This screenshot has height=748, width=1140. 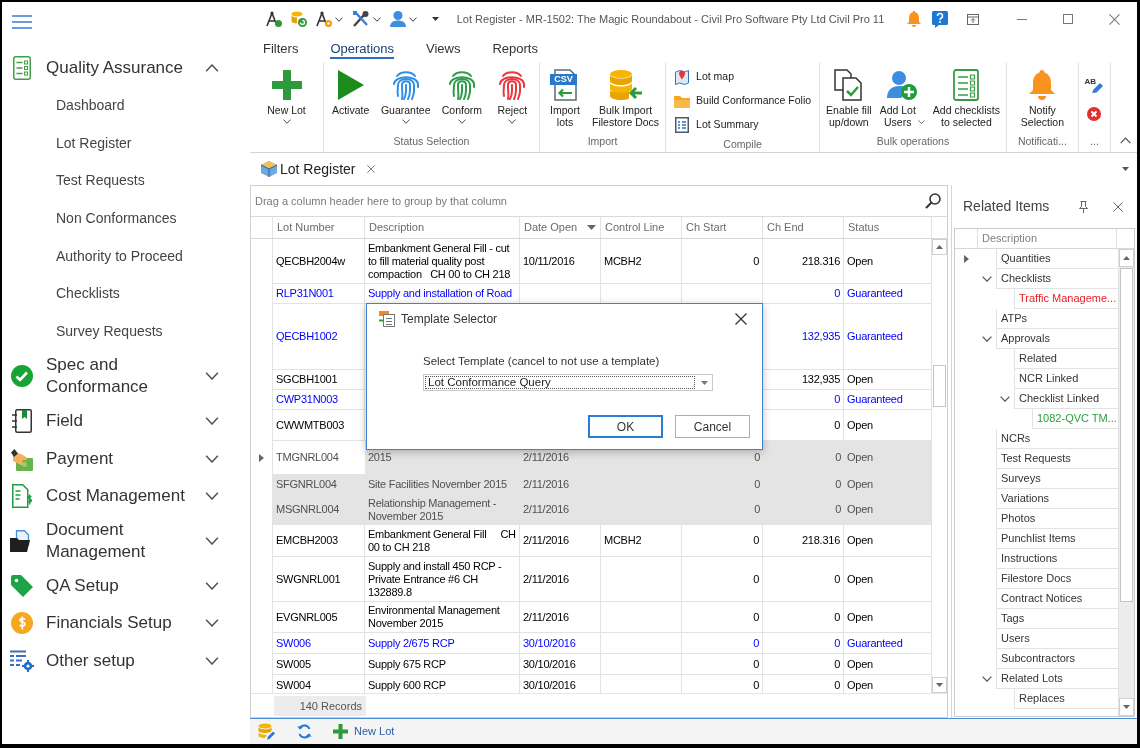 I want to click on ribbon-display-icon, so click(x=973, y=19).